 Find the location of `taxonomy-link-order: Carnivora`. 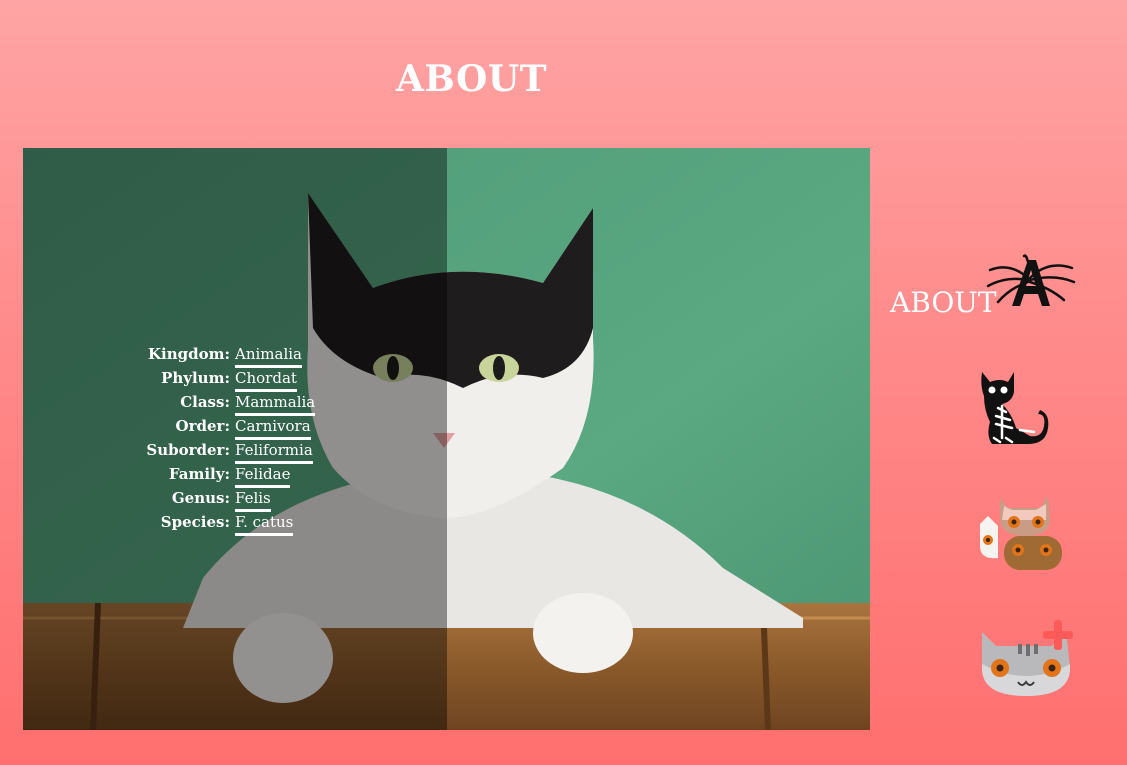

taxonomy-link-order: Carnivora is located at coordinates (273, 428).